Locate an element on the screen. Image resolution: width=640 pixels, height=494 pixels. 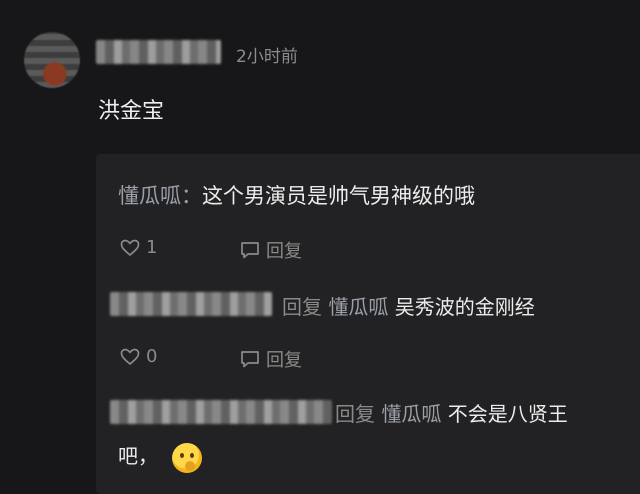
reply-author: 懂瓜呱 is located at coordinates (149, 196).